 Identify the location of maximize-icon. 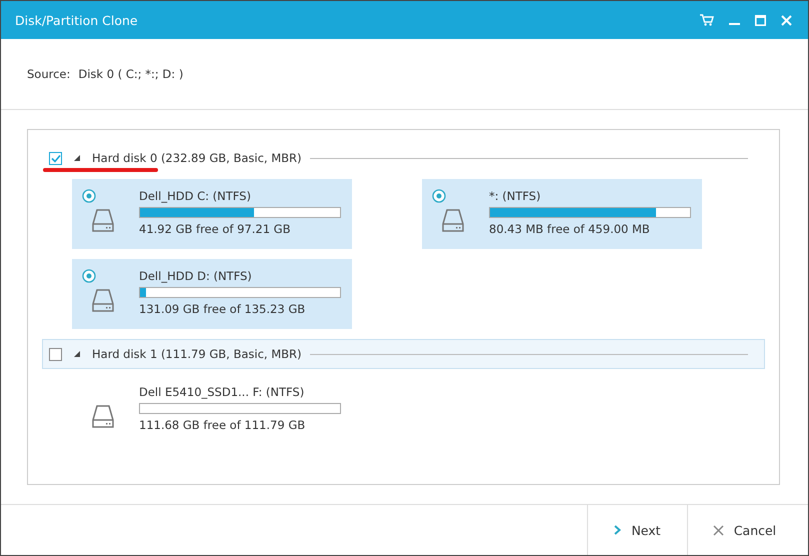
(760, 20).